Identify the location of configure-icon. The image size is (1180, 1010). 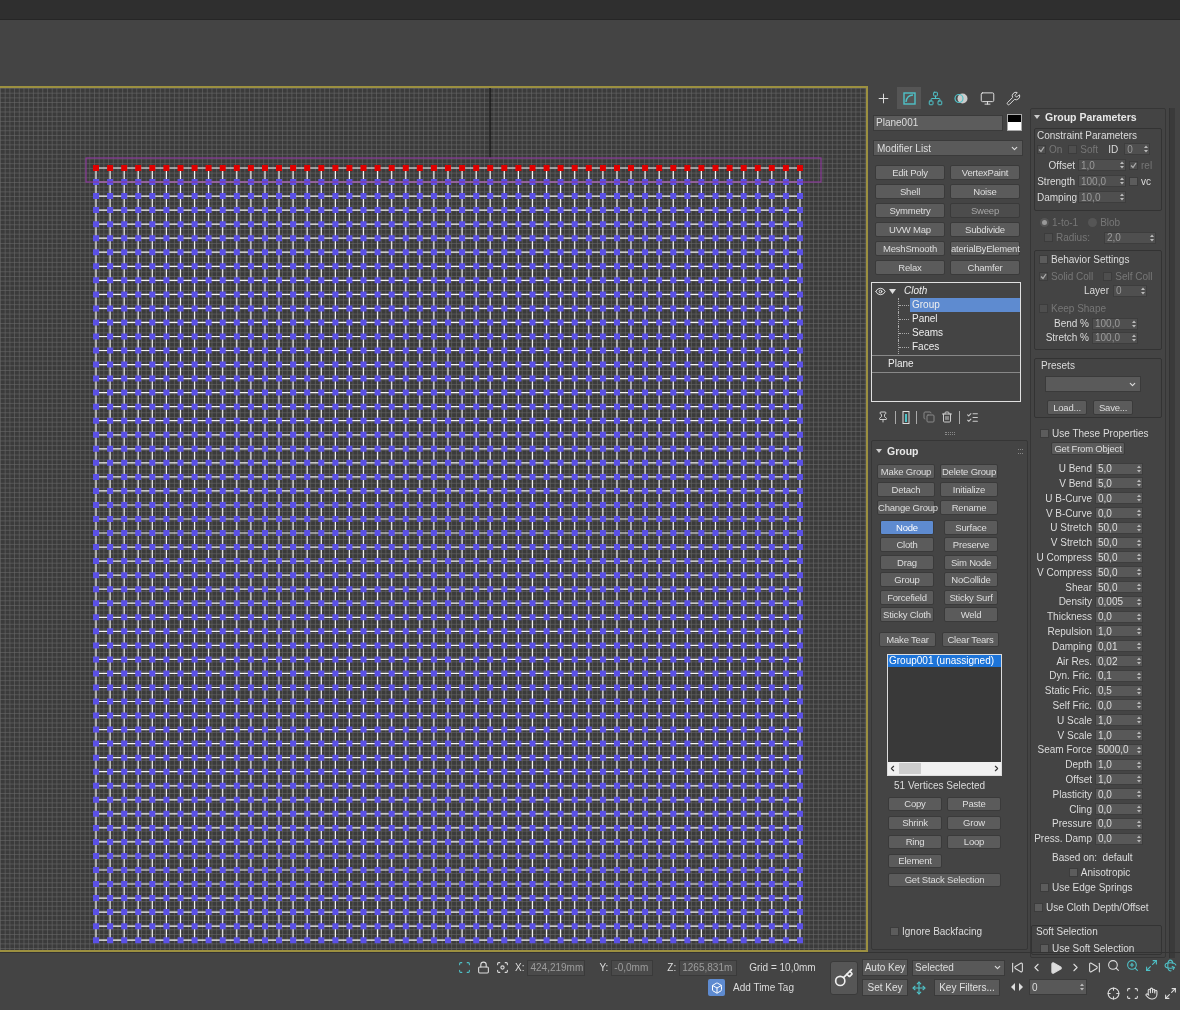
(972, 417).